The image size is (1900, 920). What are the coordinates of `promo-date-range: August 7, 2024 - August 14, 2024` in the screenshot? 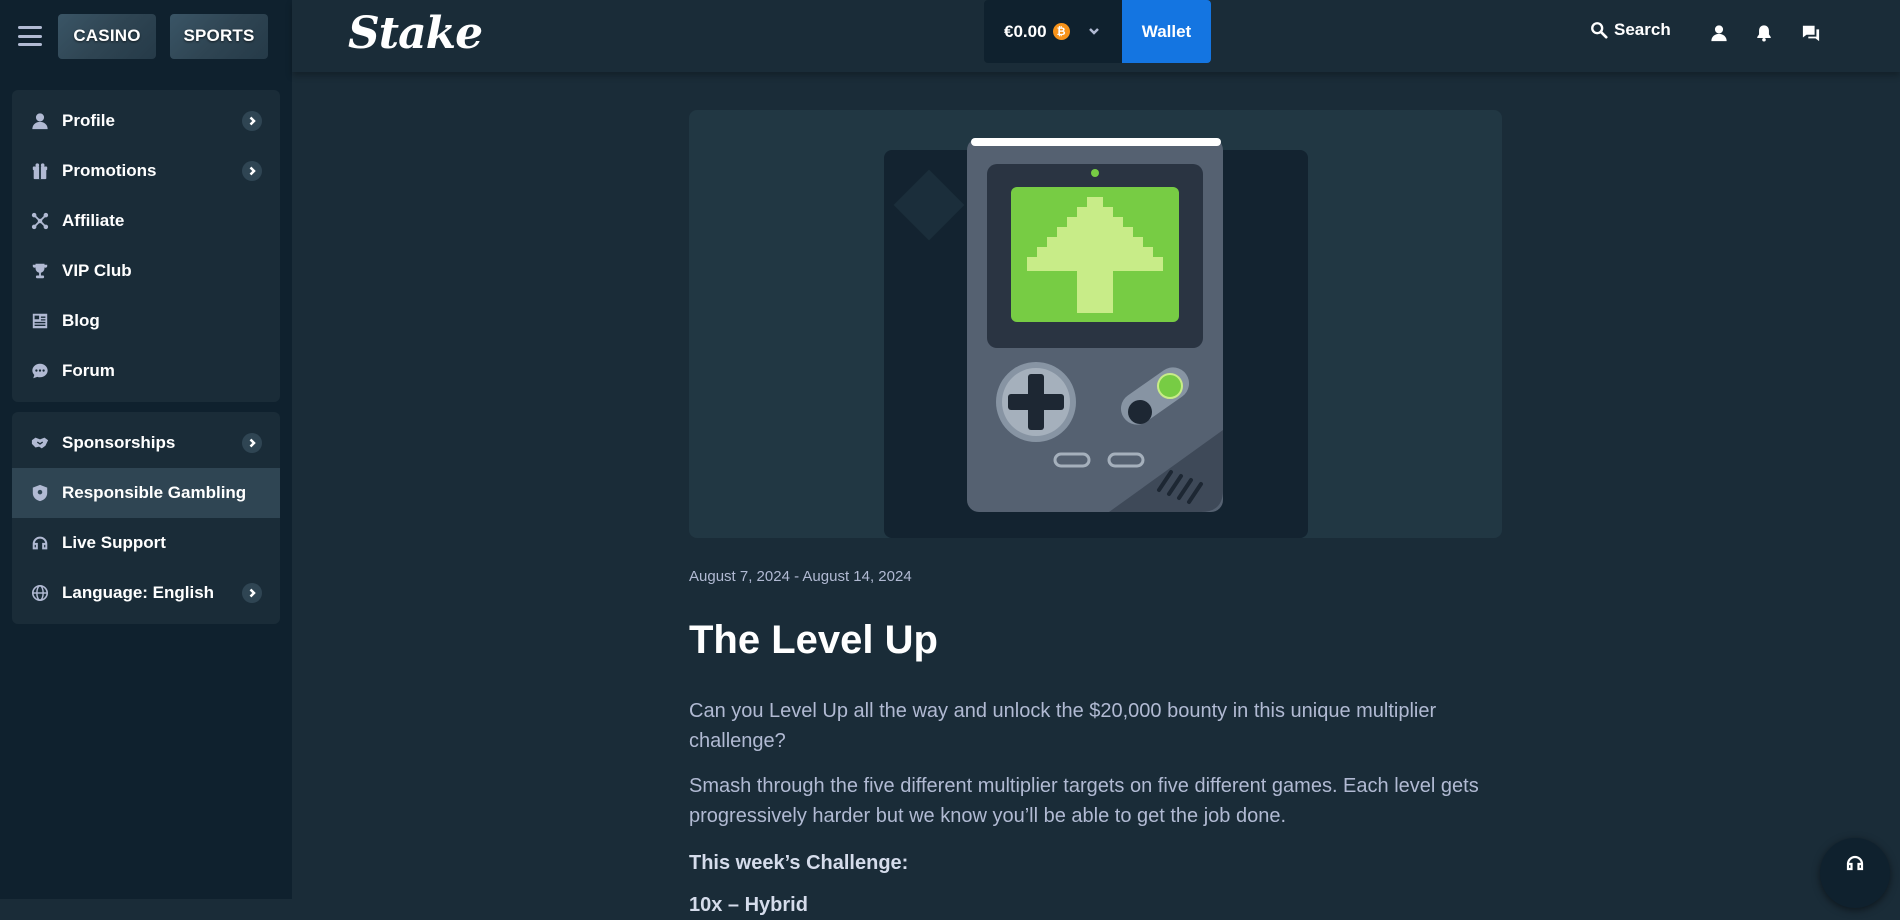 It's located at (800, 576).